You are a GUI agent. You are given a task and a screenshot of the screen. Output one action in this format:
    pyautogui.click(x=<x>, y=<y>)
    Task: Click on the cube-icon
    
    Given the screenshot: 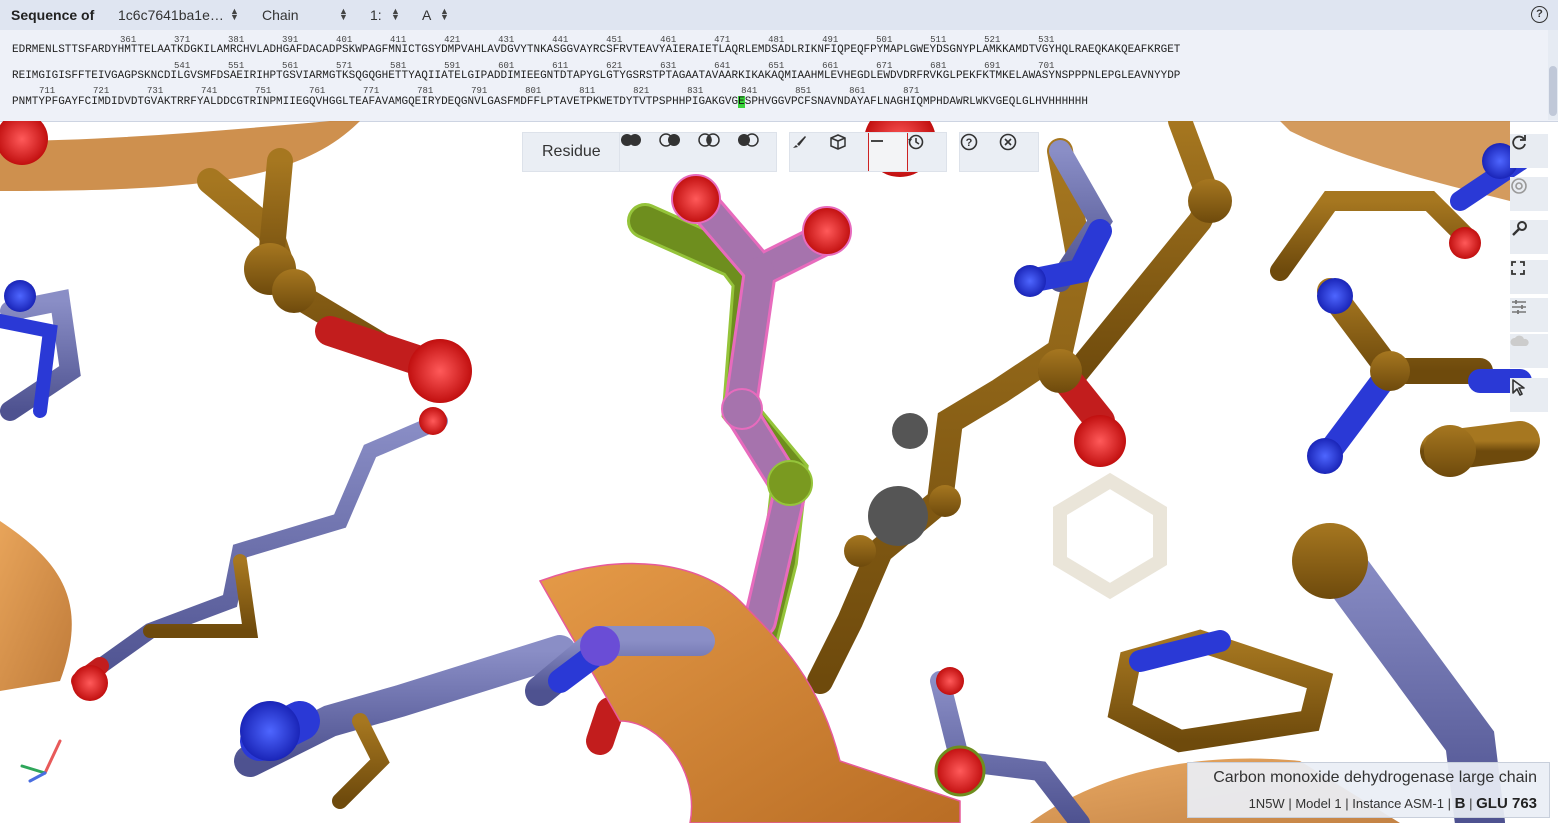 What is the action you would take?
    pyautogui.click(x=848, y=152)
    